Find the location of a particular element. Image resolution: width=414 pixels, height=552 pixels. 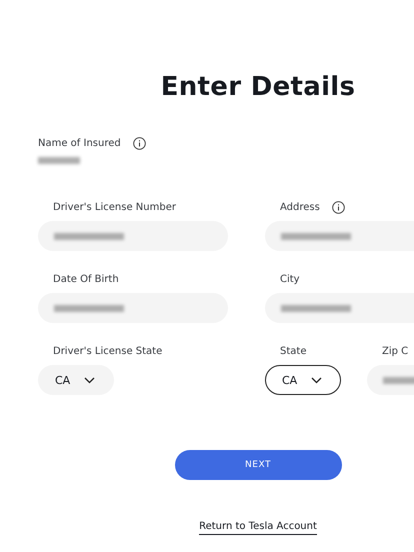

field-label: State is located at coordinates (293, 351).